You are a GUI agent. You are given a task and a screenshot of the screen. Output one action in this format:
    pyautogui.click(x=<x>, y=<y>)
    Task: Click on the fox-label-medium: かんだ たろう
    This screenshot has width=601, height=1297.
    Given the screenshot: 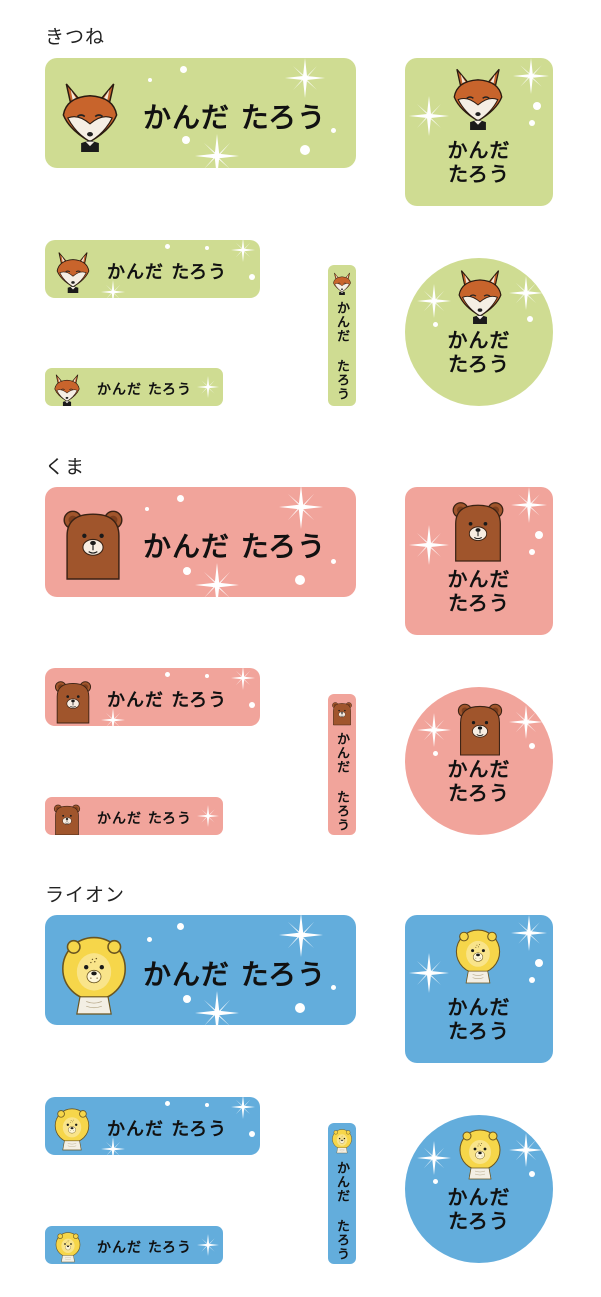 What is the action you would take?
    pyautogui.click(x=152, y=269)
    